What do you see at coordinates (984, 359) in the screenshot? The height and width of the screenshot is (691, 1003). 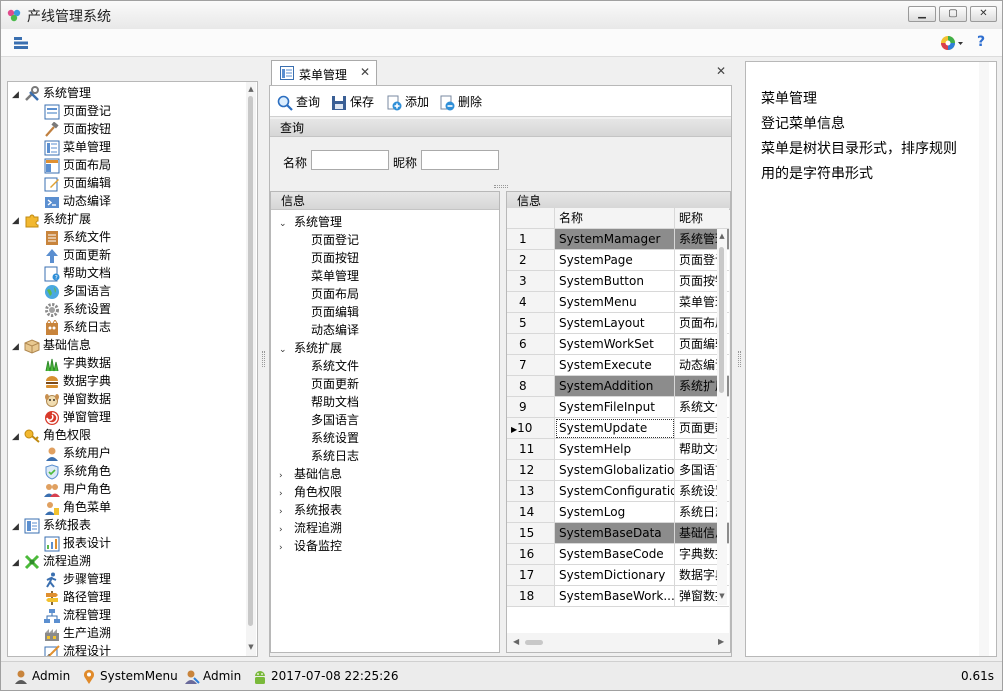 I see `description-scrollbar` at bounding box center [984, 359].